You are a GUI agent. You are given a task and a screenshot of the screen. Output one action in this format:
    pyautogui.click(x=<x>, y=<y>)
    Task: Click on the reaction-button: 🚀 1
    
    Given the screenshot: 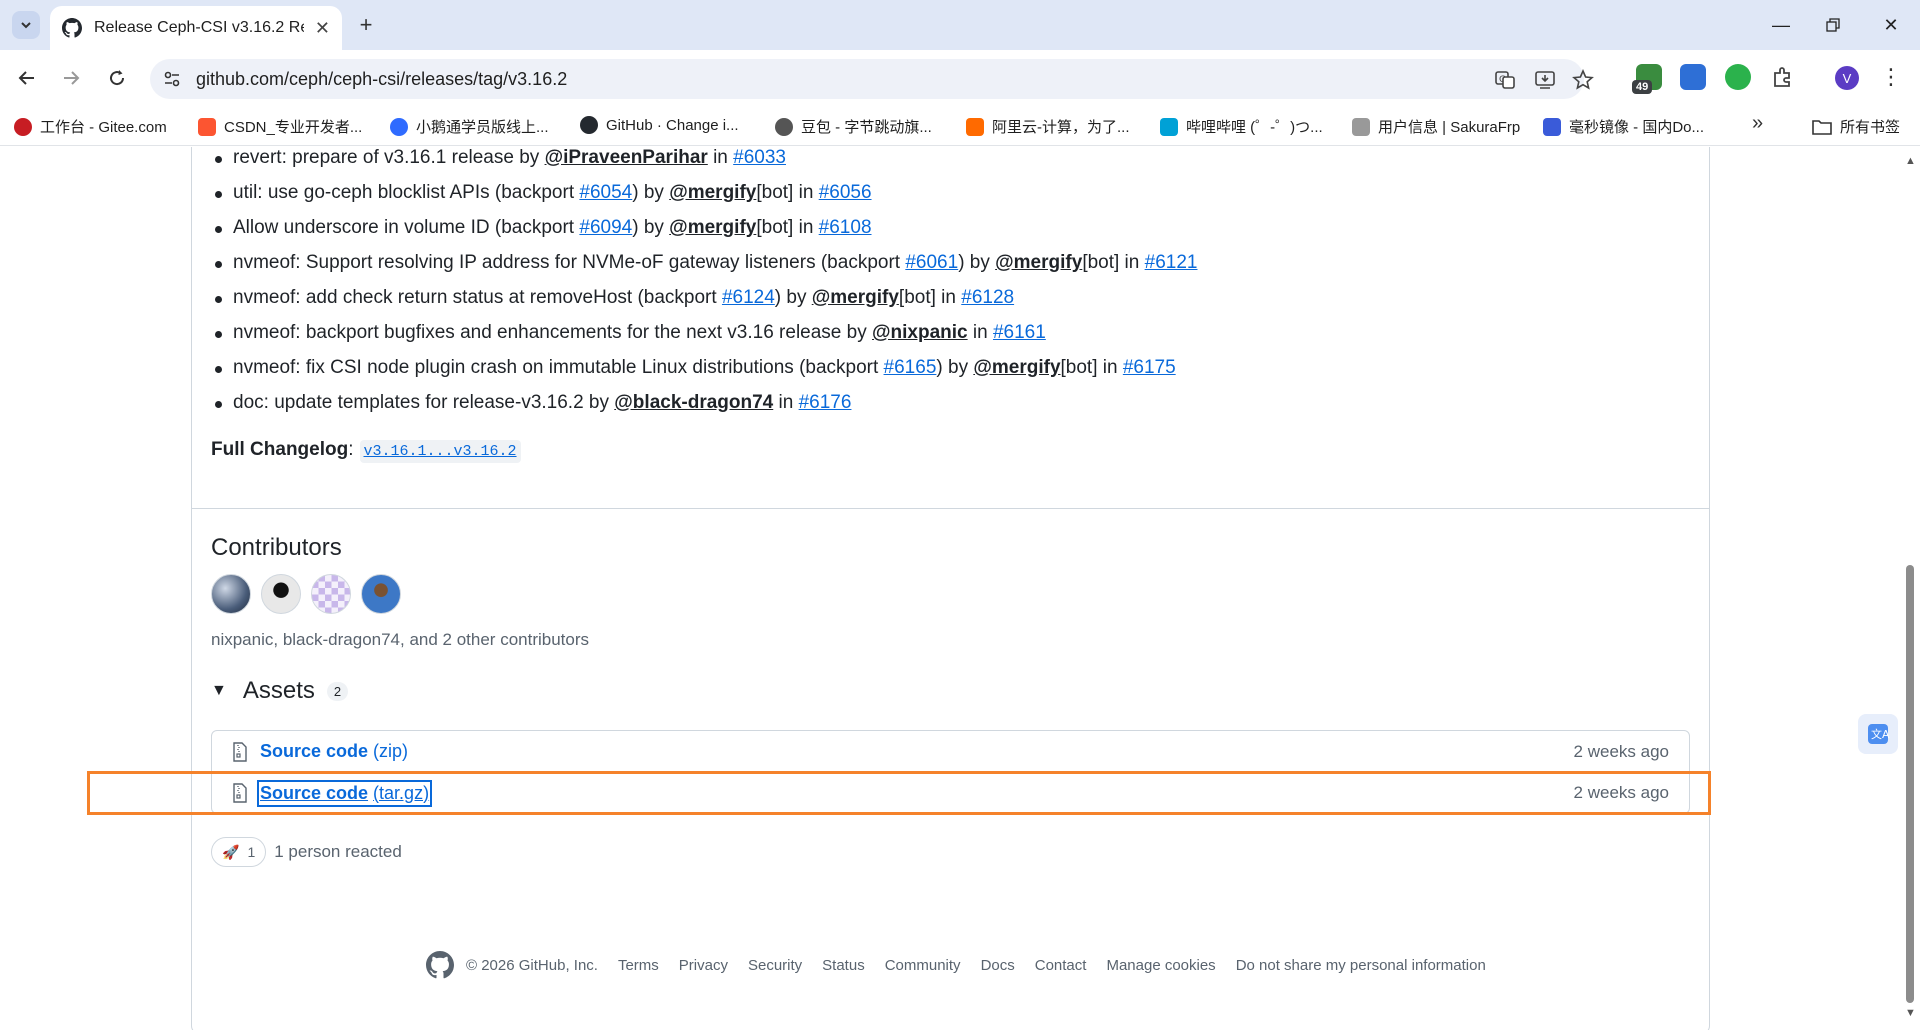 What is the action you would take?
    pyautogui.click(x=239, y=852)
    